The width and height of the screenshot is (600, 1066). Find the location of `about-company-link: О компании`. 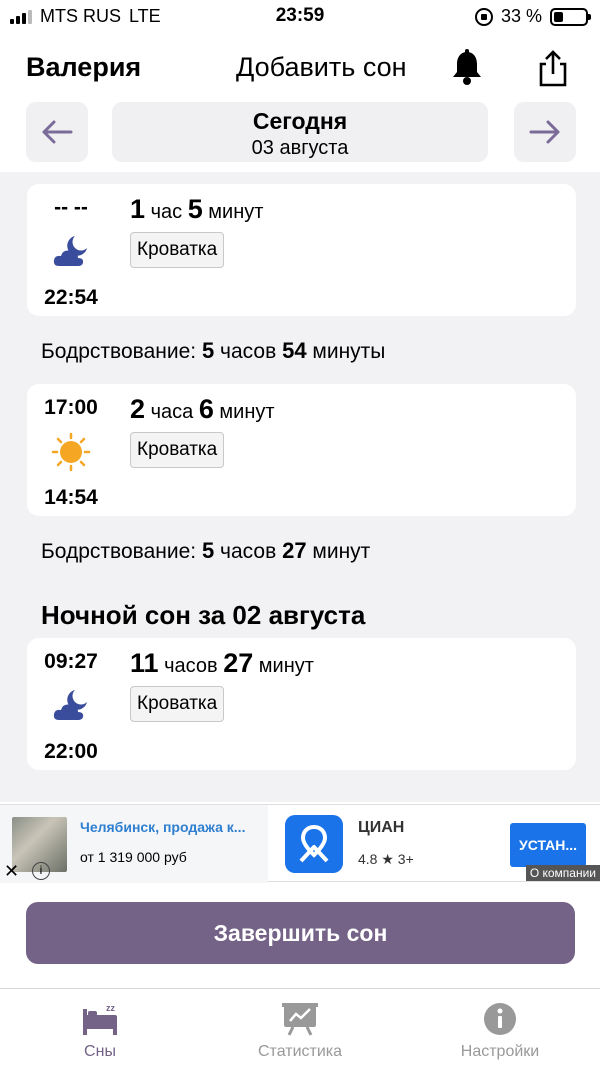

about-company-link: О компании is located at coordinates (562, 873).